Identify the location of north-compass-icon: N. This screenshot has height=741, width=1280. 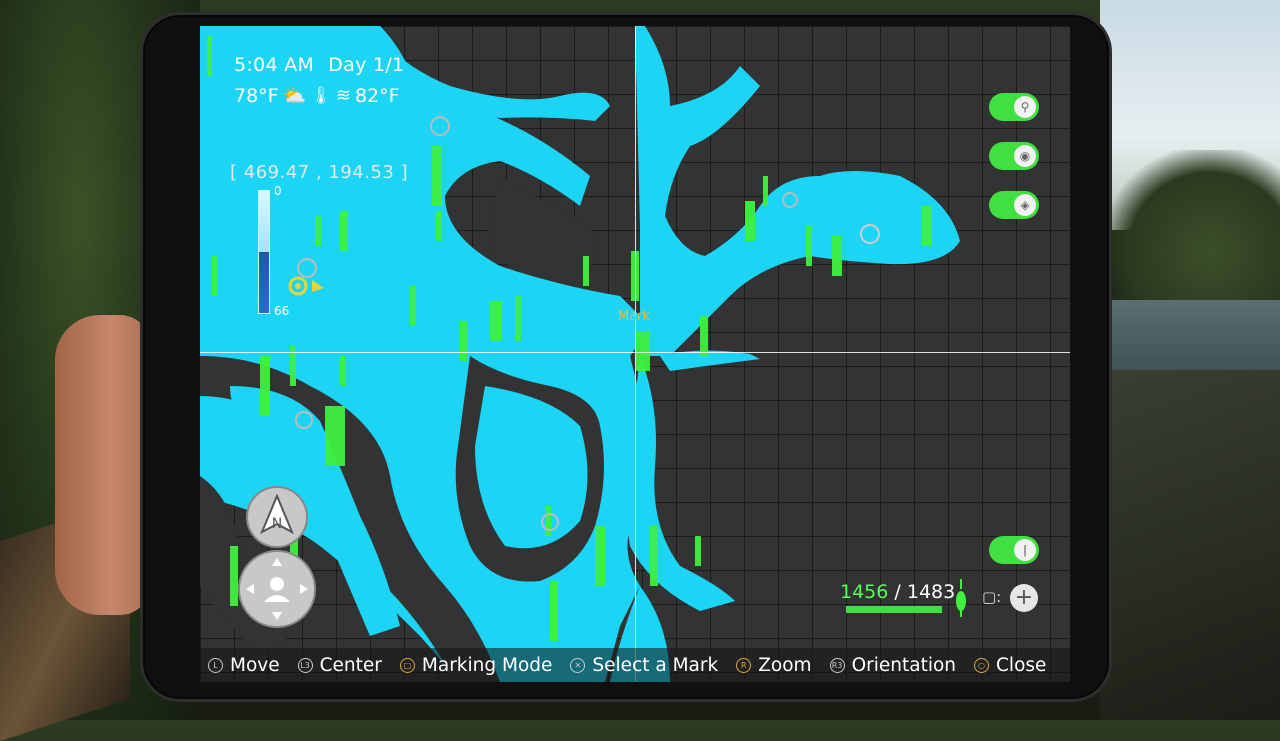
(277, 517).